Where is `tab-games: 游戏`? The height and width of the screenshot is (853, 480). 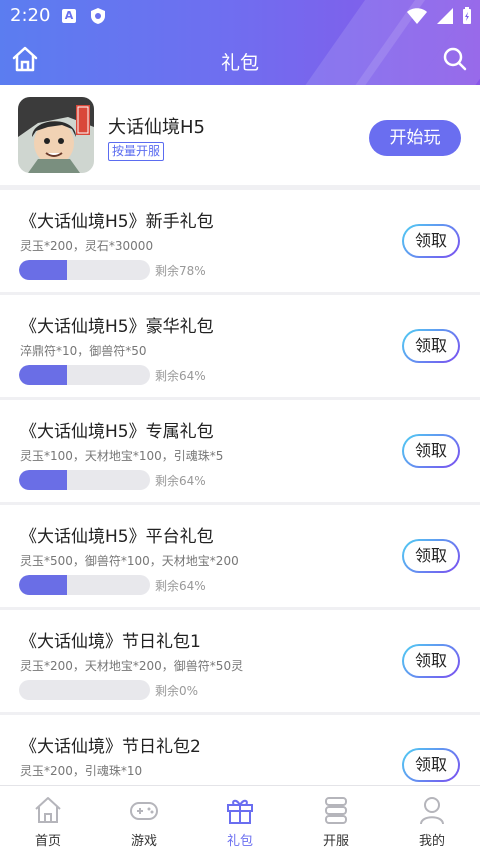 tab-games: 游戏 is located at coordinates (144, 819).